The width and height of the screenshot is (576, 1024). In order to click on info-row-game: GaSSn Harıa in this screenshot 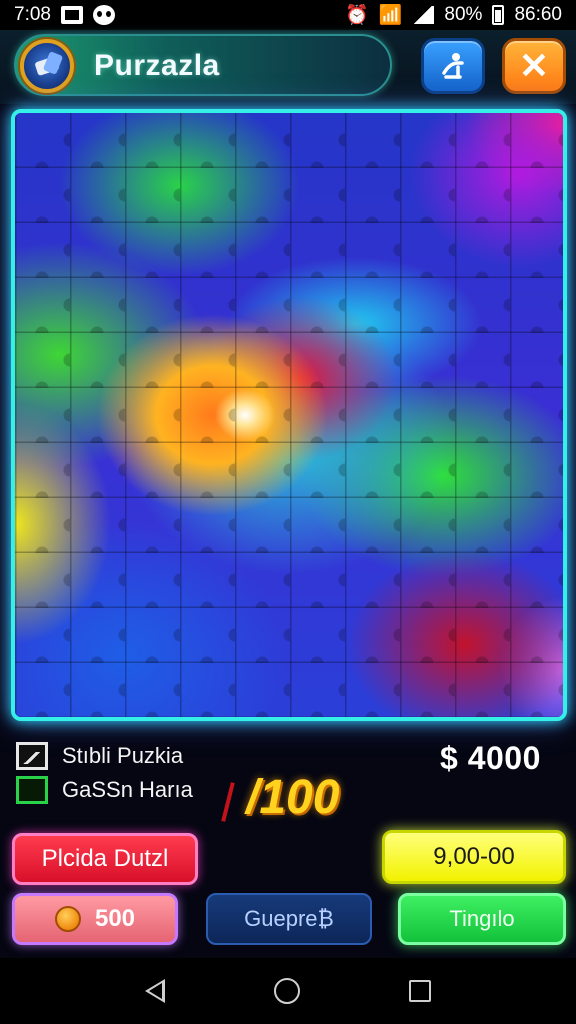, I will do `click(104, 790)`.